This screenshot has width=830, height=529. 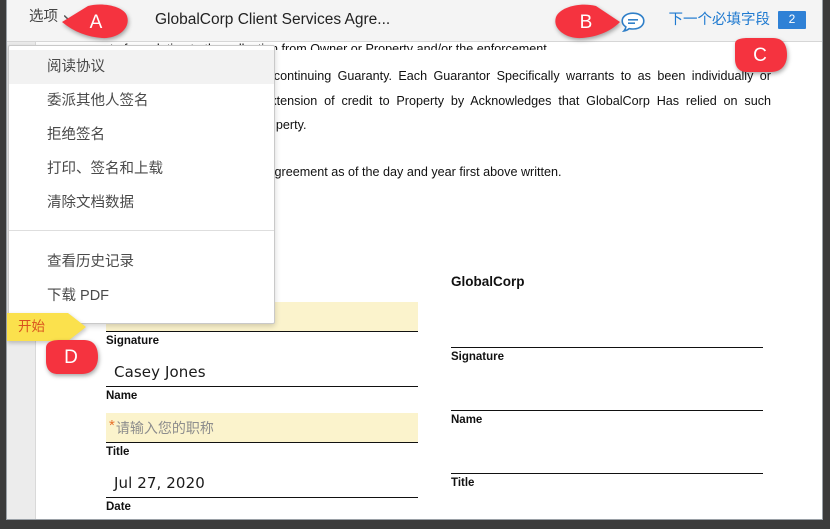 I want to click on globalcorp-title-line, so click(x=607, y=455).